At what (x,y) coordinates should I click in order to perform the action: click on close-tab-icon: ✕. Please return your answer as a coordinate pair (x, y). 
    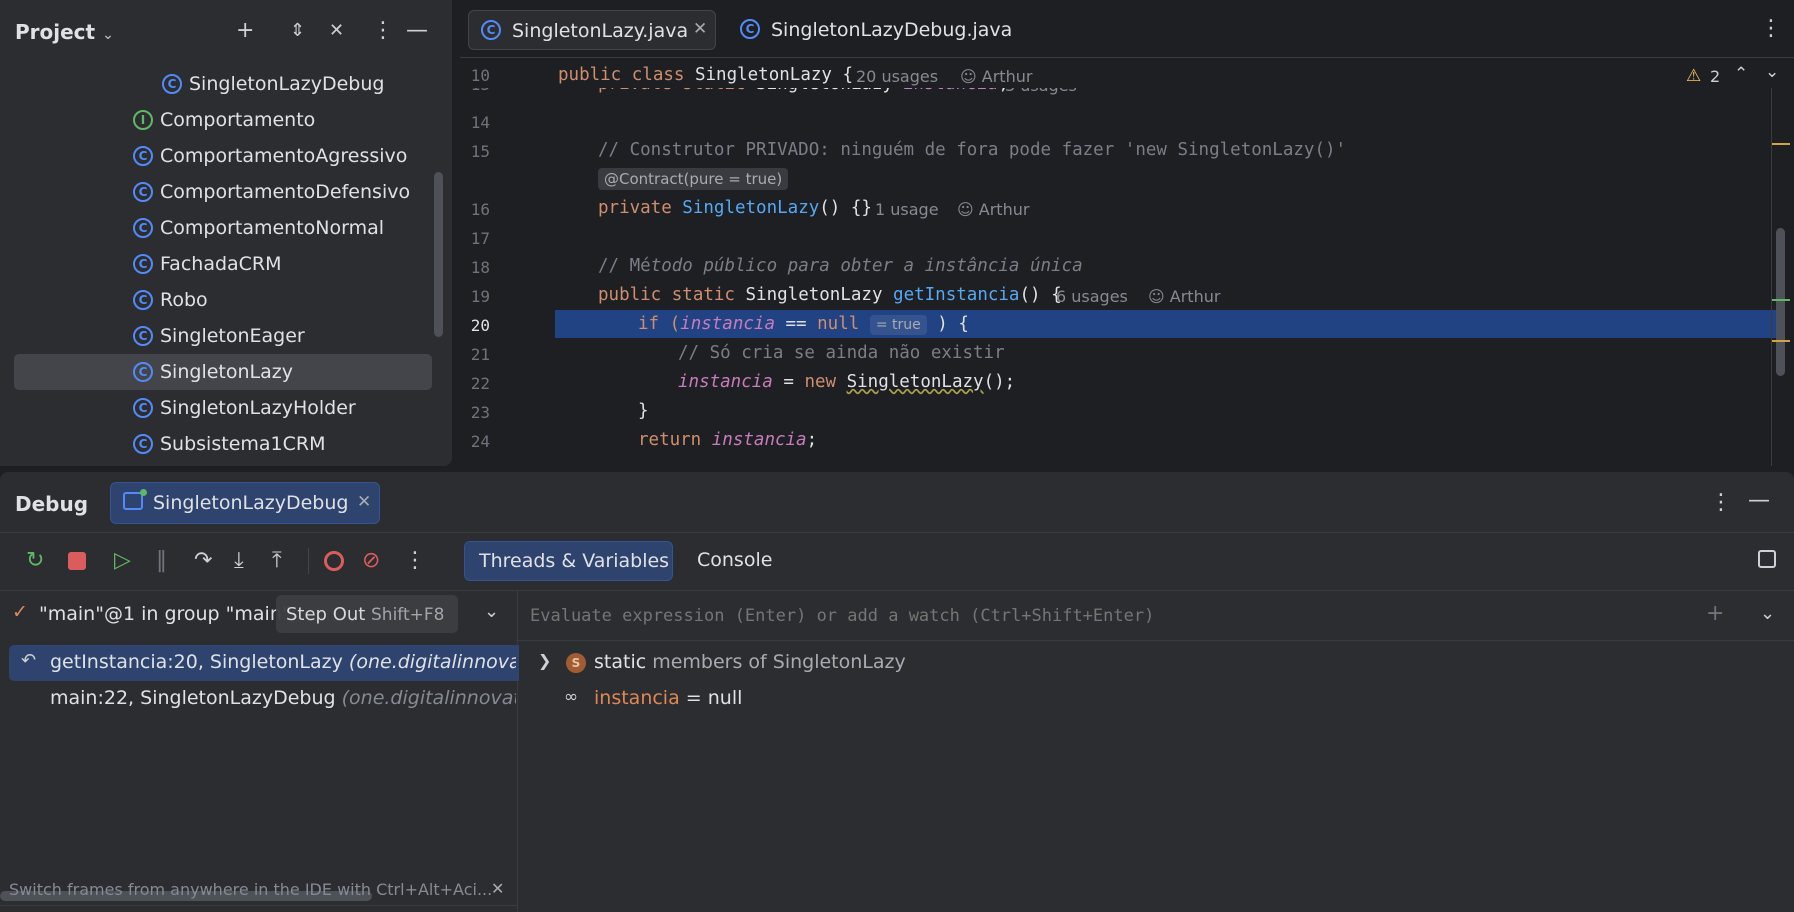
    Looking at the image, I should click on (700, 29).